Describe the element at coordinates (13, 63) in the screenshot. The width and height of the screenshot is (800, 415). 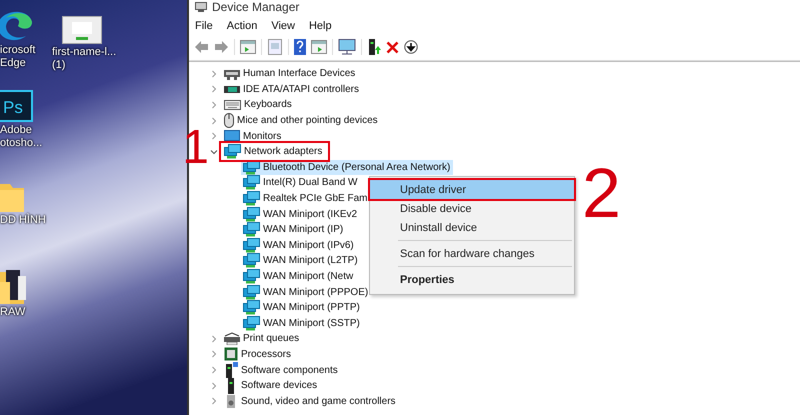
I see `desktop-icon-label: Edge` at that location.